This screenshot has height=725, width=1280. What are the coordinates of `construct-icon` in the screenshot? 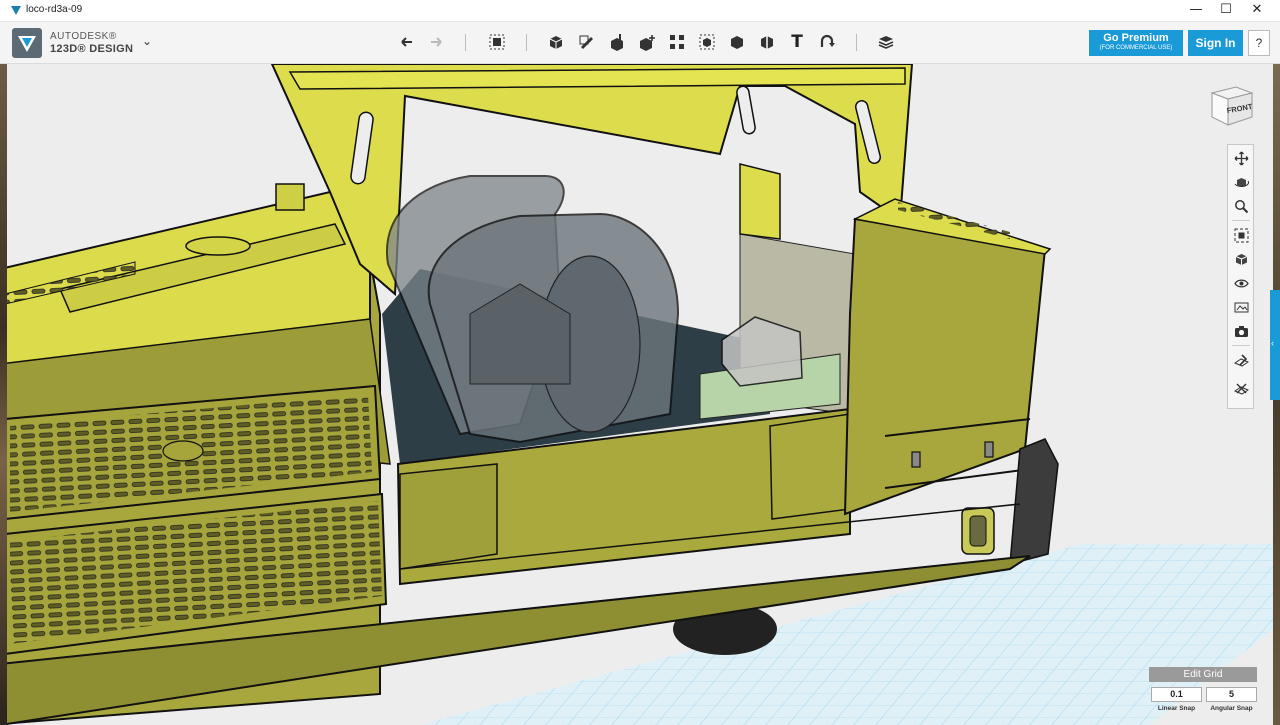 It's located at (617, 42).